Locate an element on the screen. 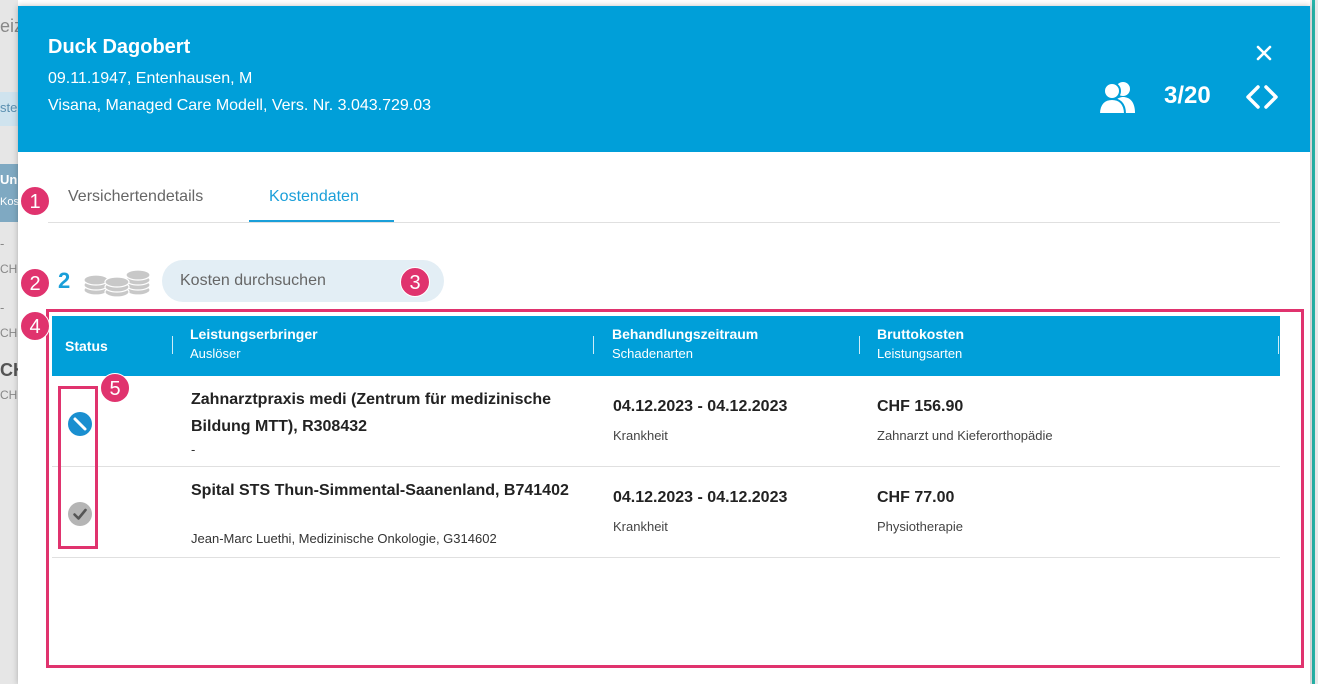 The height and width of the screenshot is (684, 1318). tab-kostendaten: Kostendaten is located at coordinates (314, 197).